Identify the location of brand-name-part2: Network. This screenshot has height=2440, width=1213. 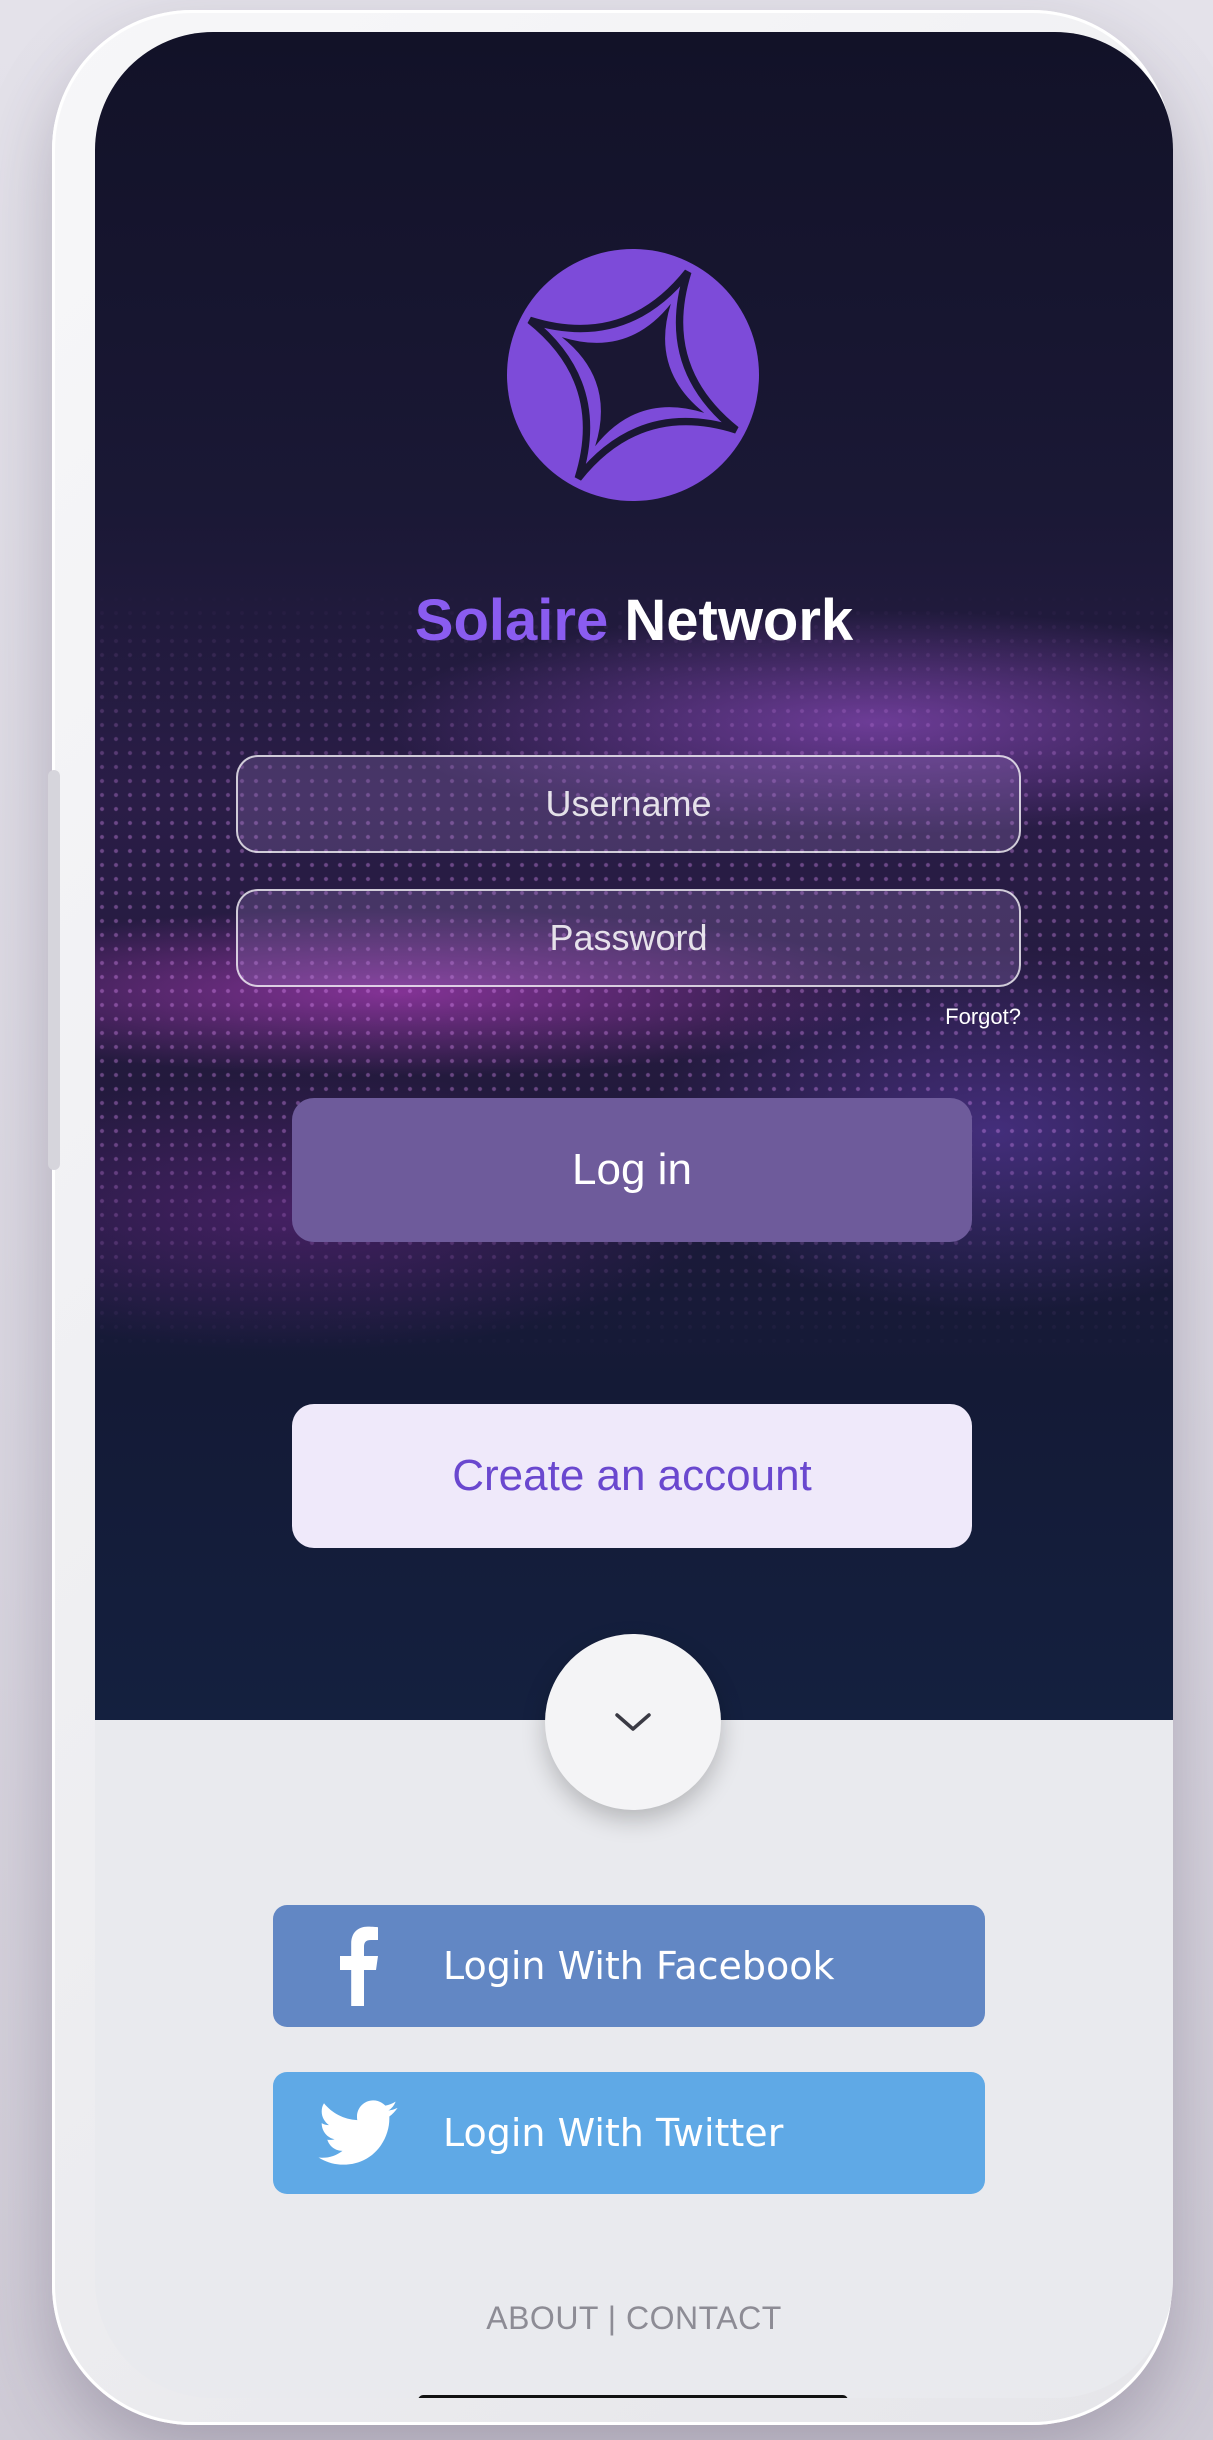
(739, 620).